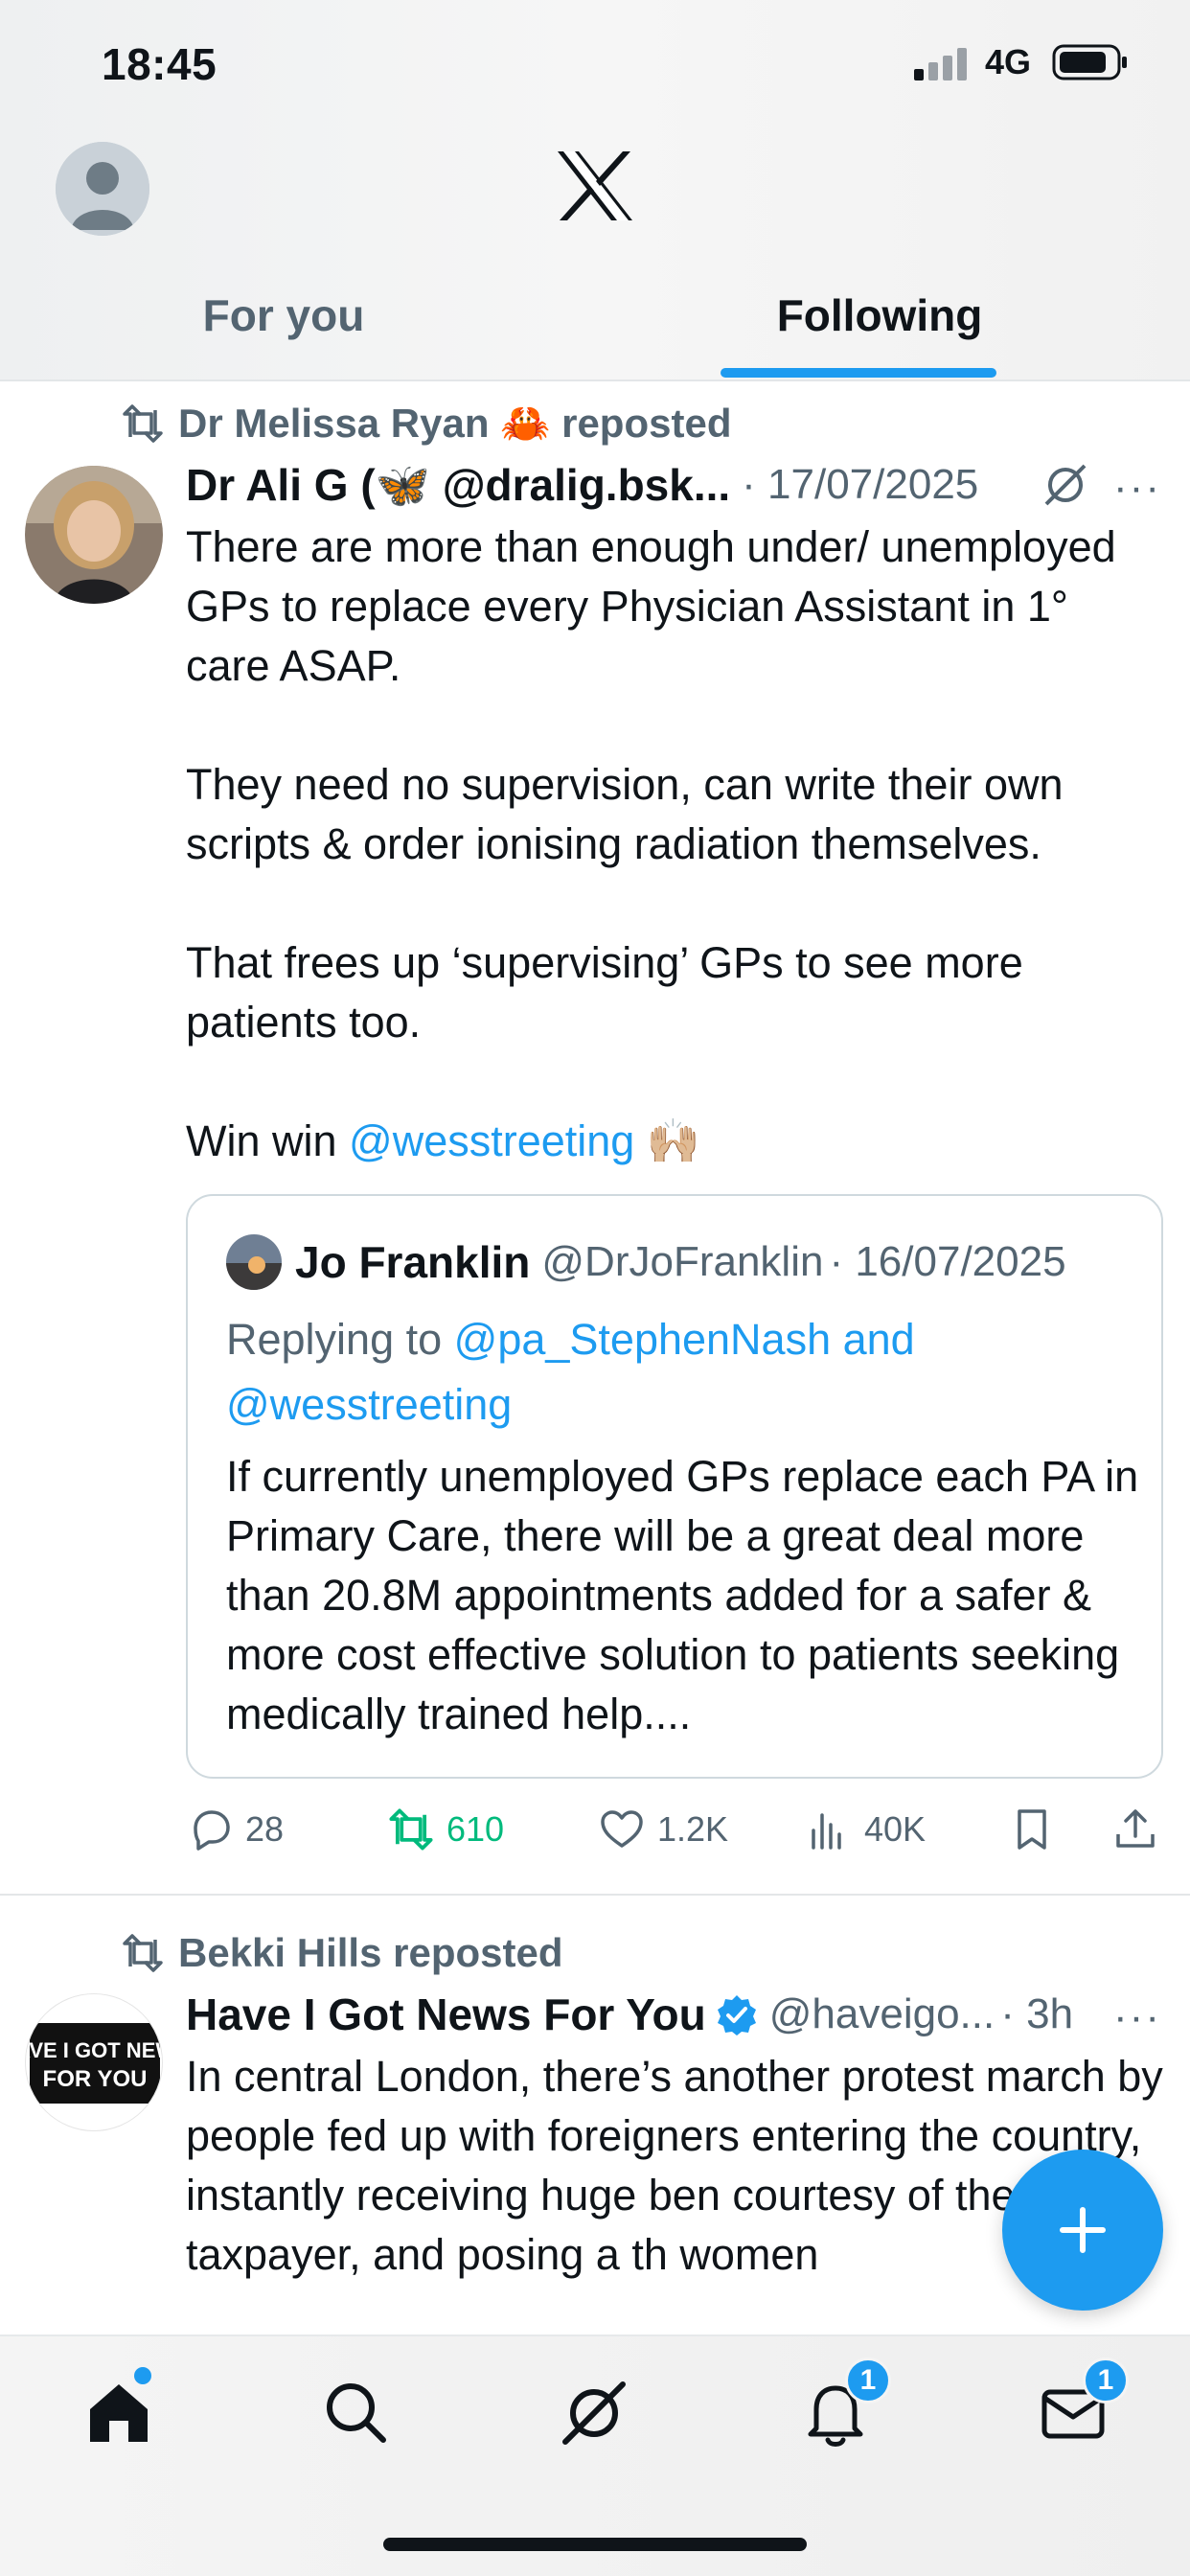  I want to click on views-button: 40K, so click(866, 1829).